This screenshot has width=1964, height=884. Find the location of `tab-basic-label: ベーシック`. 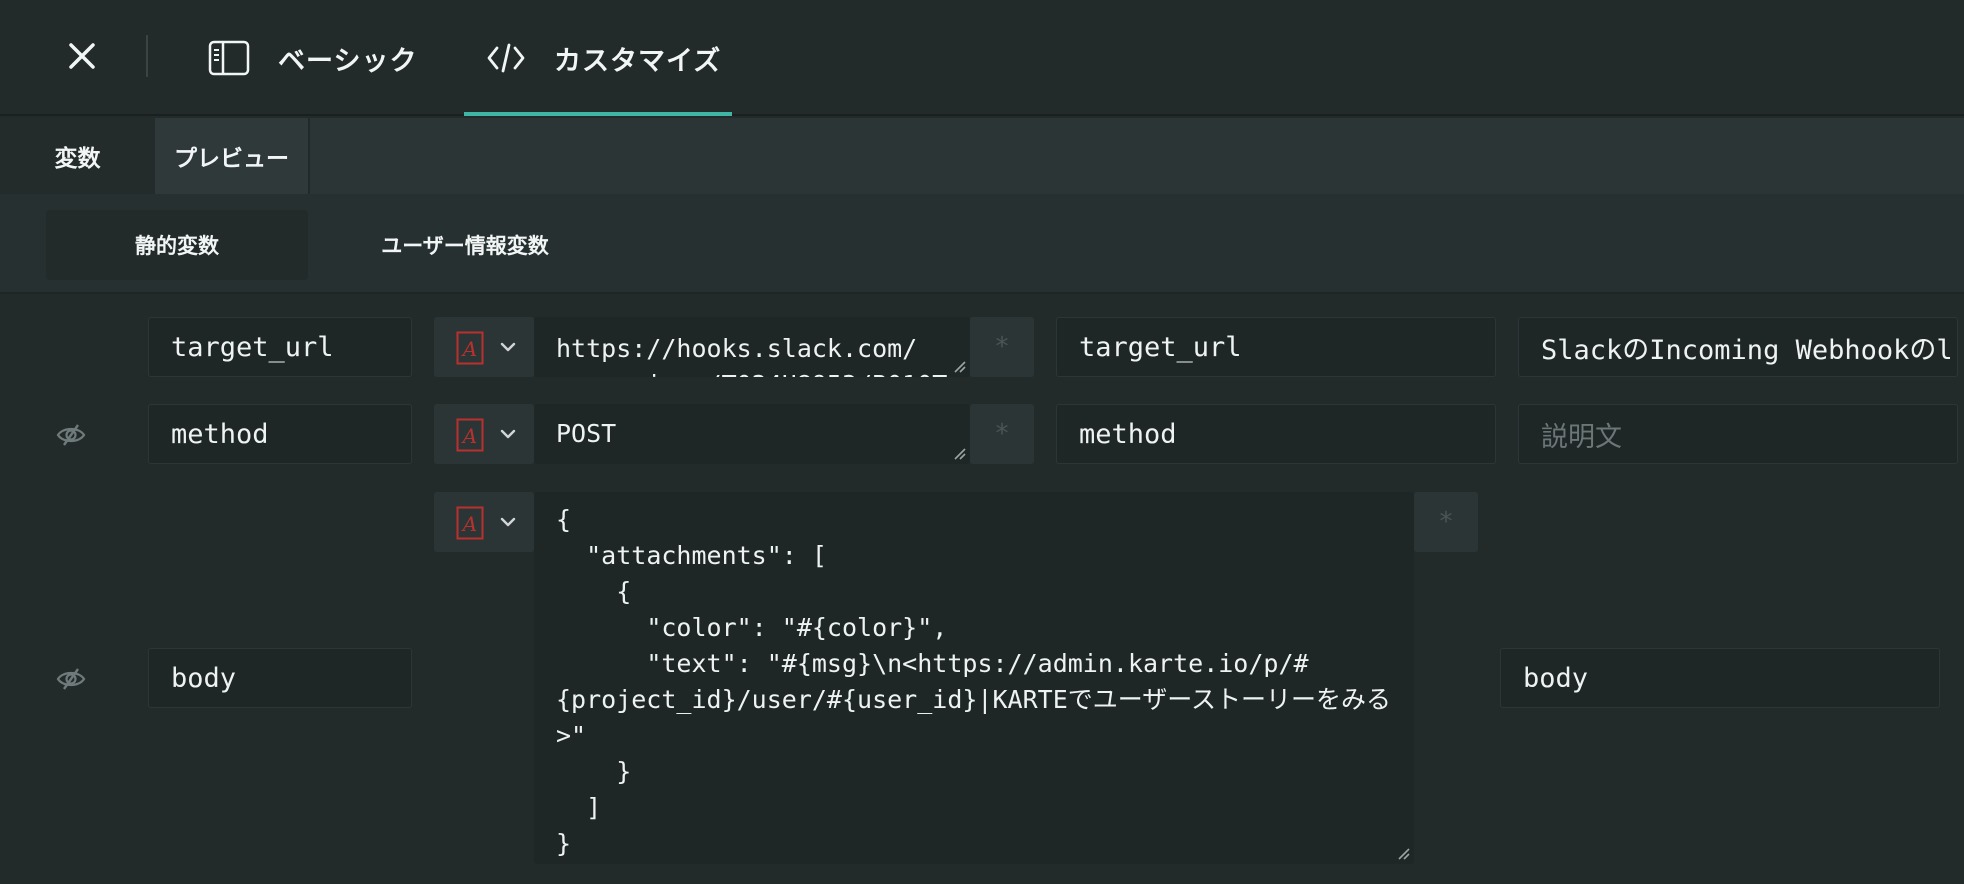

tab-basic-label: ベーシック is located at coordinates (348, 61).